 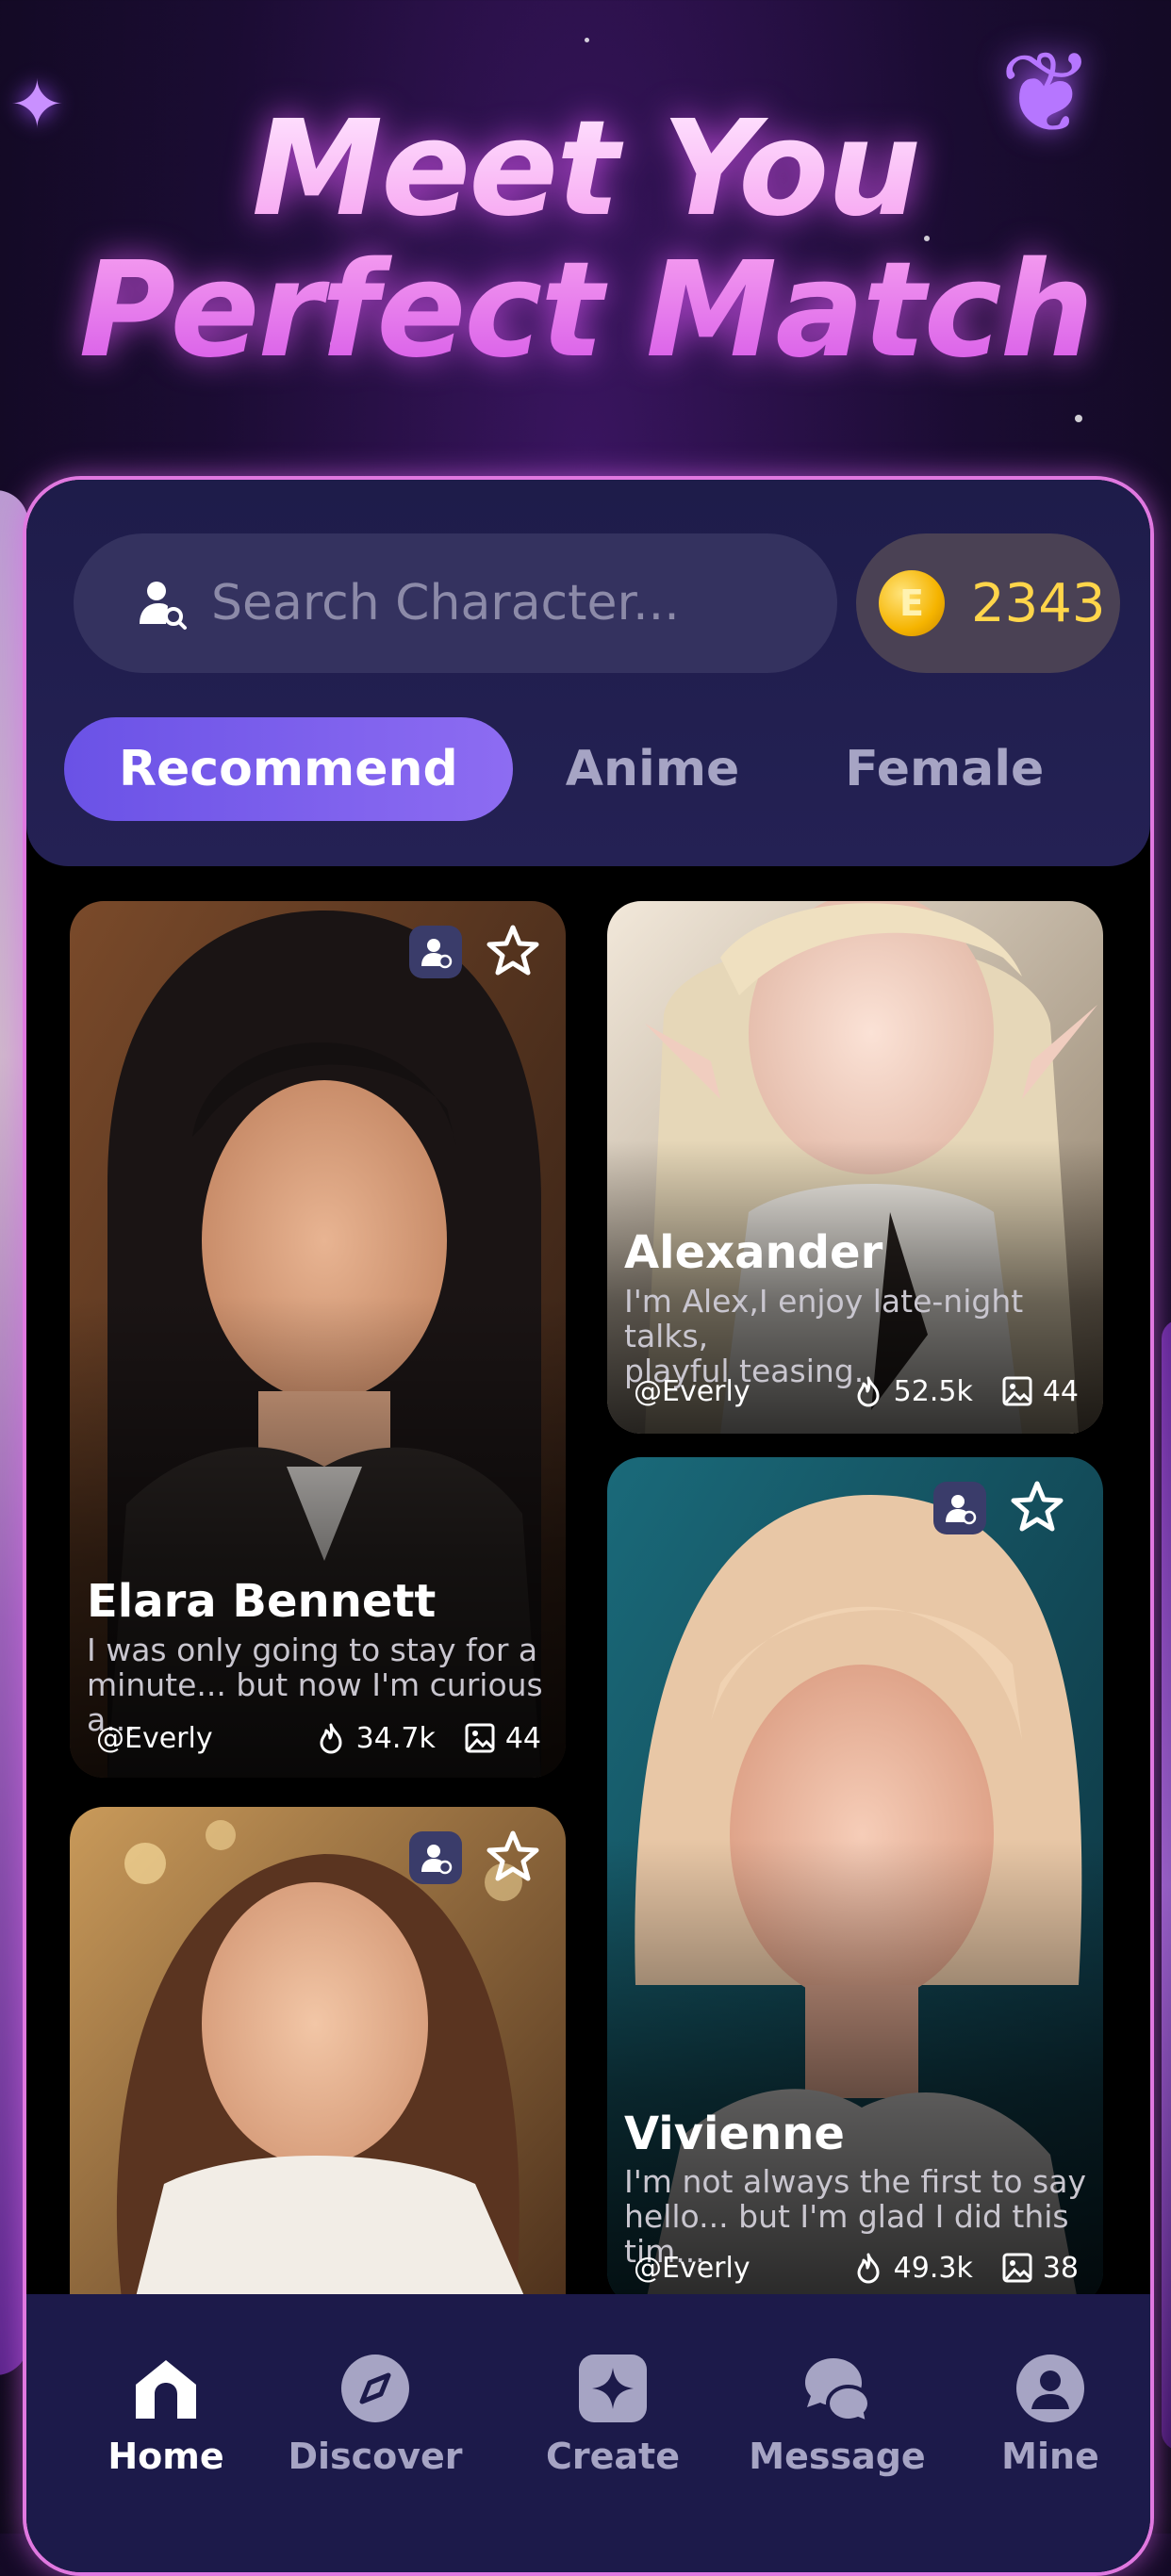 I want to click on bottom-nav: Home Discover Create Message Mine, so click(x=588, y=2433).